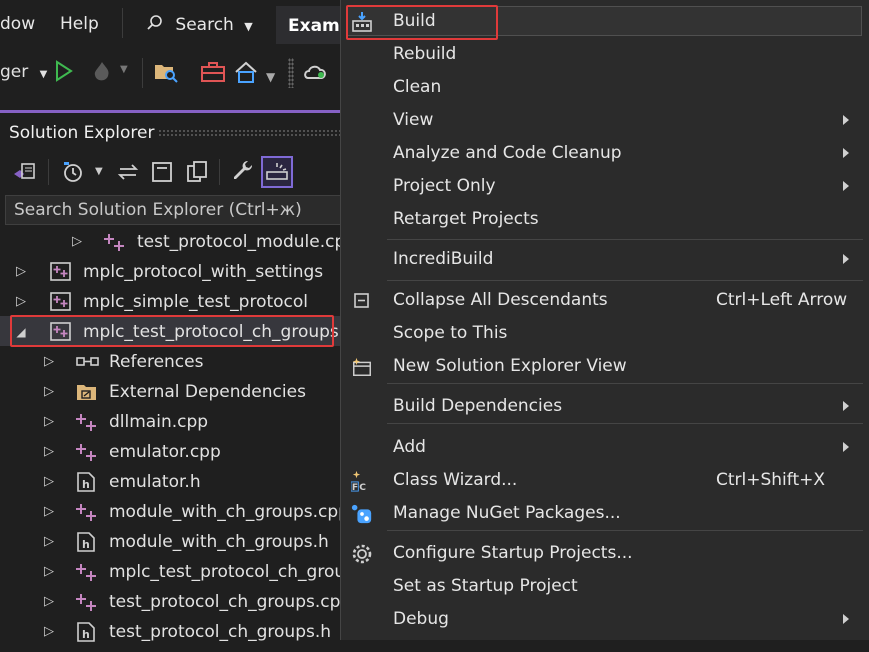 The image size is (869, 652). What do you see at coordinates (178, 242) in the screenshot?
I see `tree-row: ▷ test_protocol_module.cpp` at bounding box center [178, 242].